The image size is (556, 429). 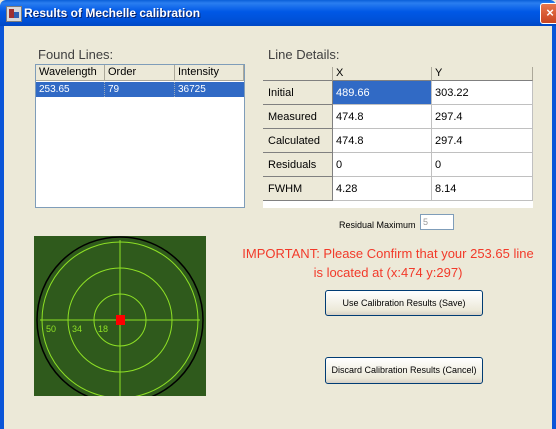 What do you see at coordinates (482, 117) in the screenshot?
I see `cell-measured-y: 297.4` at bounding box center [482, 117].